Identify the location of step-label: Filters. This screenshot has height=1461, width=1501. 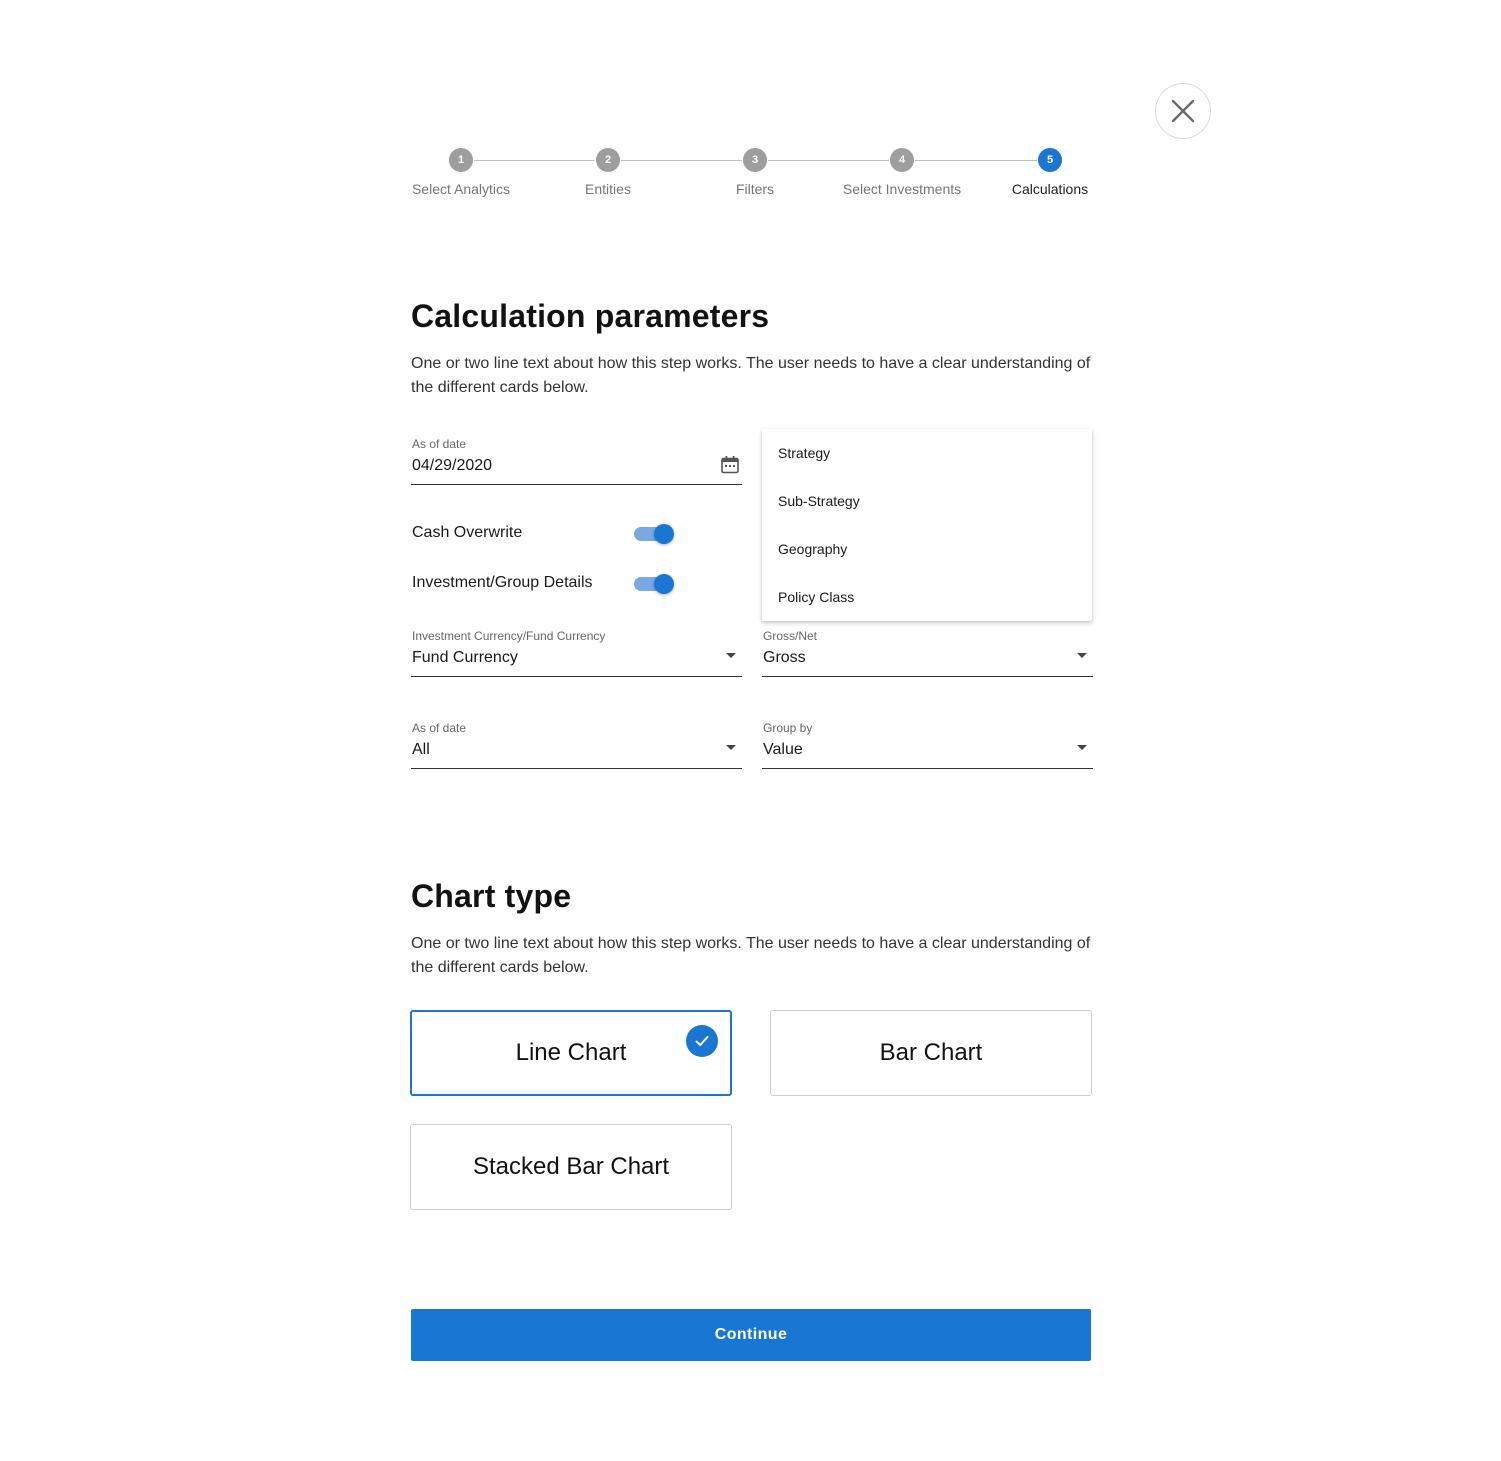
(755, 189).